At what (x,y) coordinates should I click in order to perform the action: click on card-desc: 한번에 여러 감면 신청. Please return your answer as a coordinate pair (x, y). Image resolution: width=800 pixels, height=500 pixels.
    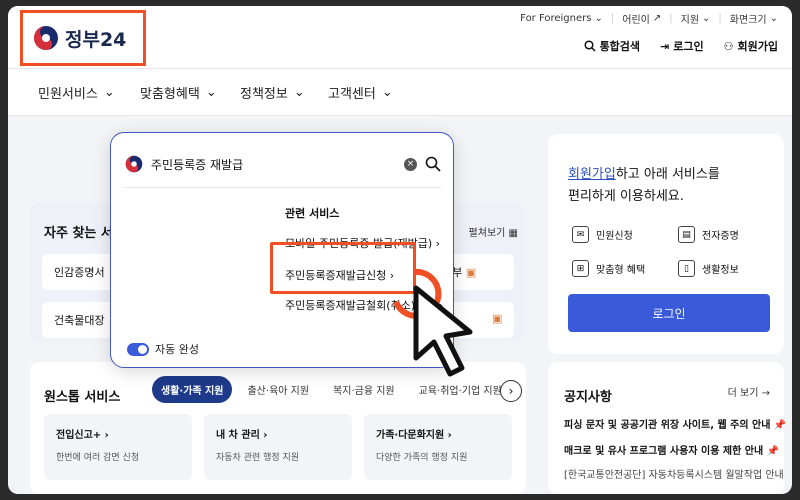
    Looking at the image, I should click on (98, 458).